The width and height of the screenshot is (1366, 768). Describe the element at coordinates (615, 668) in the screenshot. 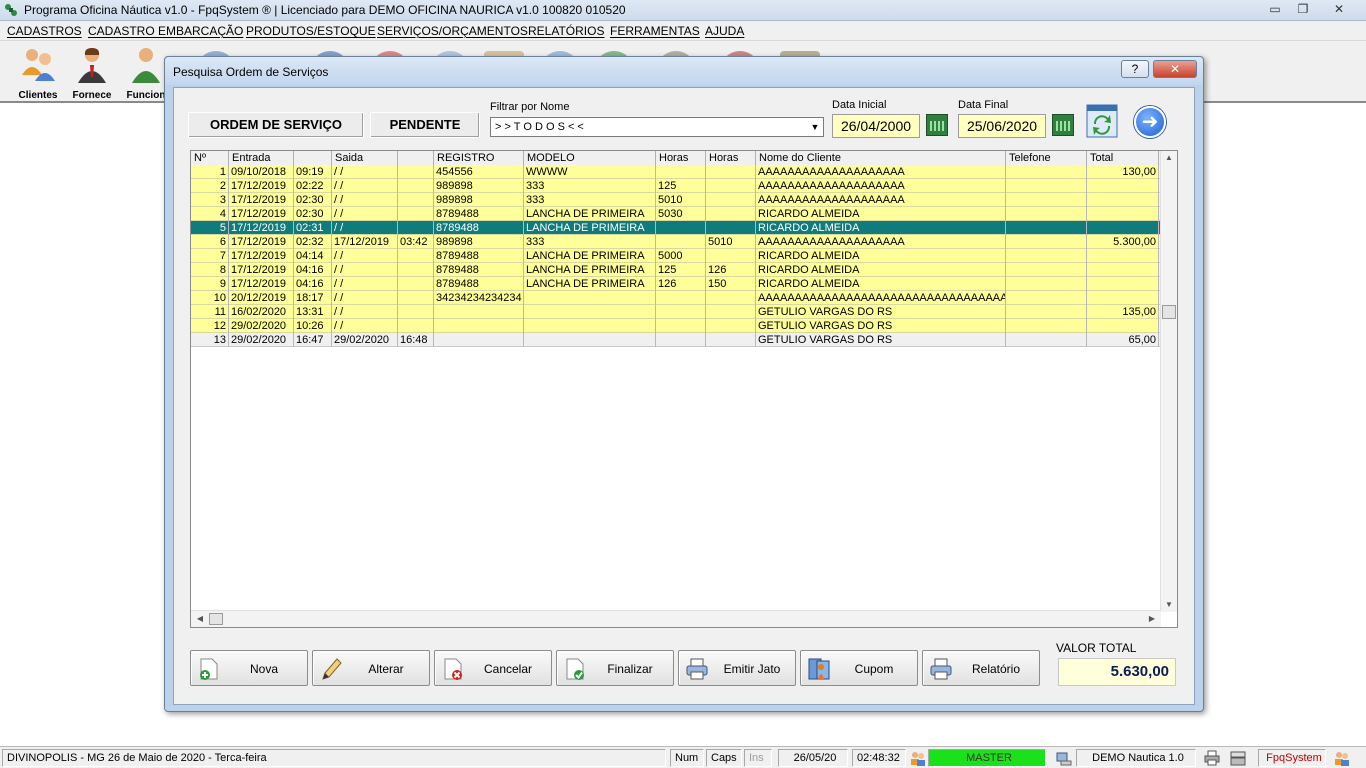

I see `finalizar-button: Finalizar` at that location.